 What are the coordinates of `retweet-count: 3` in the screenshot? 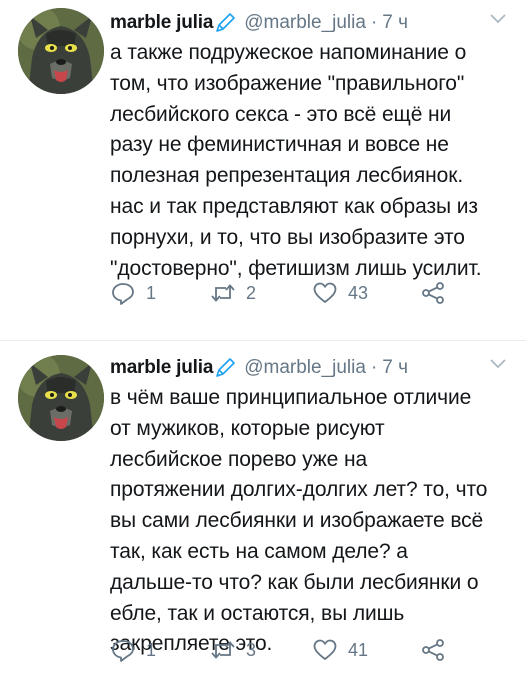 It's located at (251, 649).